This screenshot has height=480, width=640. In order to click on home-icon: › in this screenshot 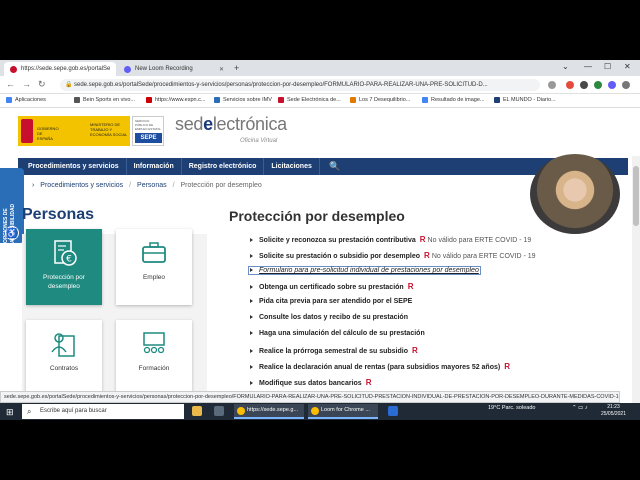, I will do `click(33, 185)`.